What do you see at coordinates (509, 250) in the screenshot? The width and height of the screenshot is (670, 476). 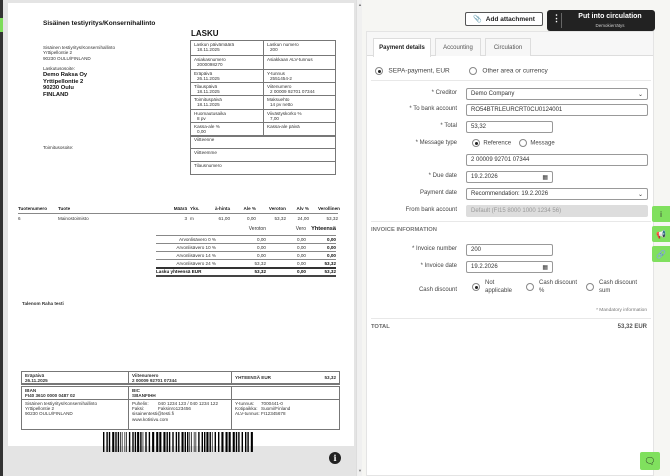 I see `invoice-number-input: 200` at bounding box center [509, 250].